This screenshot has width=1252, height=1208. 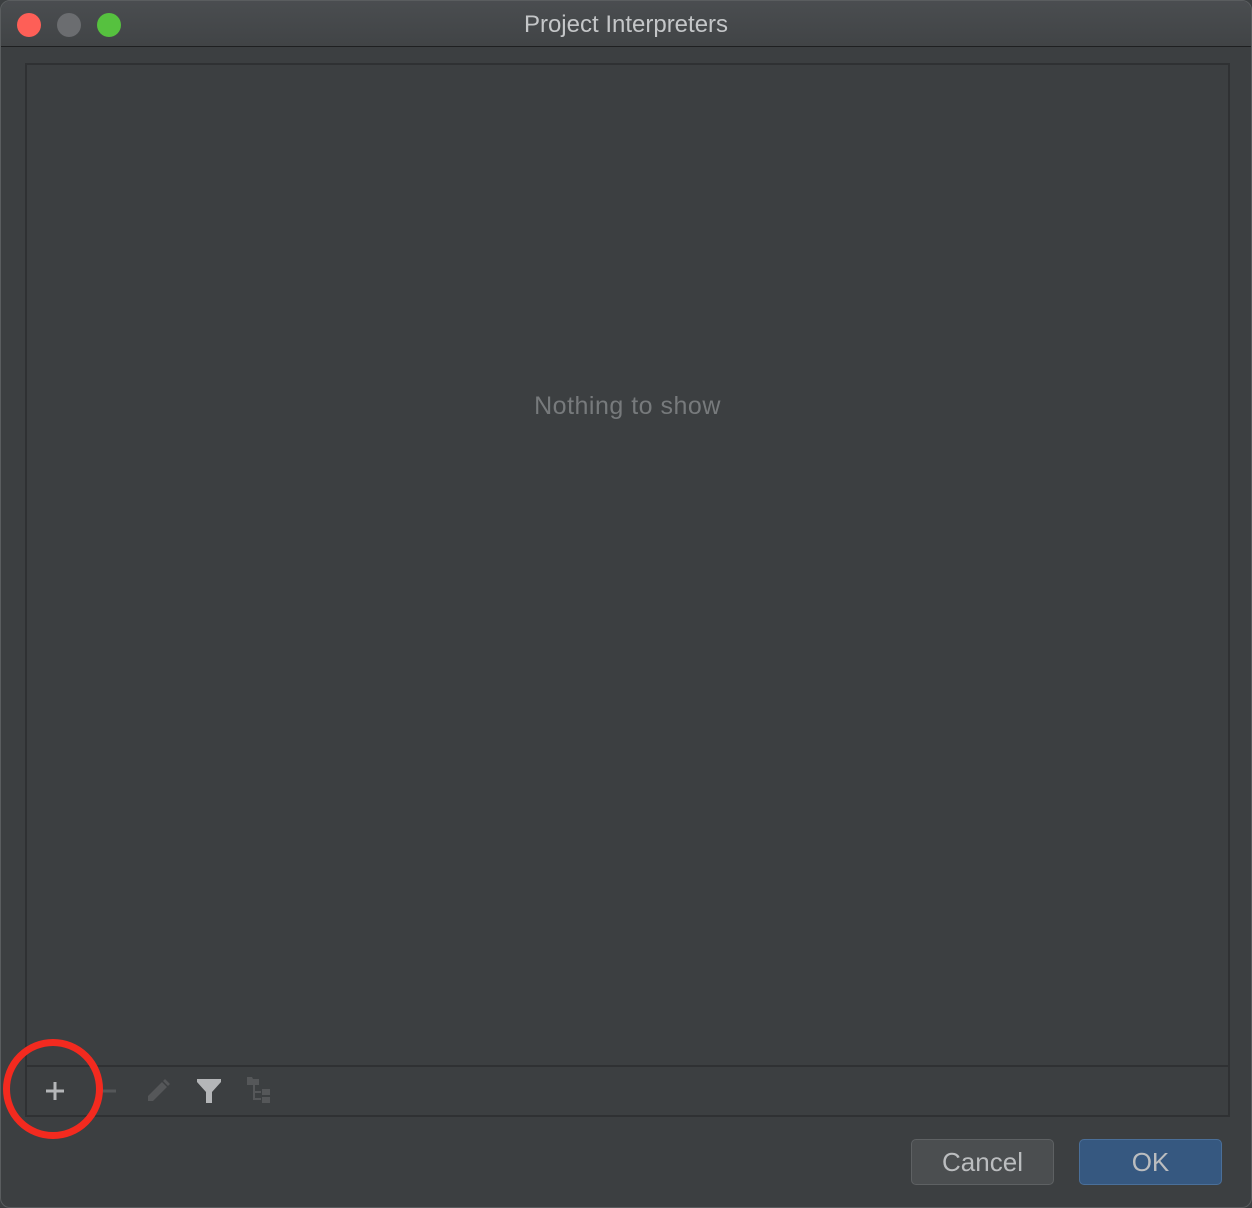 What do you see at coordinates (1150, 1162) in the screenshot?
I see `ok-button: OK` at bounding box center [1150, 1162].